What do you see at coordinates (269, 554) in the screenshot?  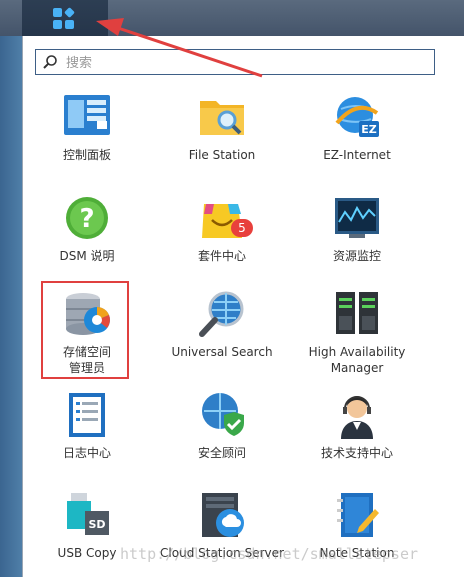 I see `watermark: http://blog.csdn.net/smallstepser` at bounding box center [269, 554].